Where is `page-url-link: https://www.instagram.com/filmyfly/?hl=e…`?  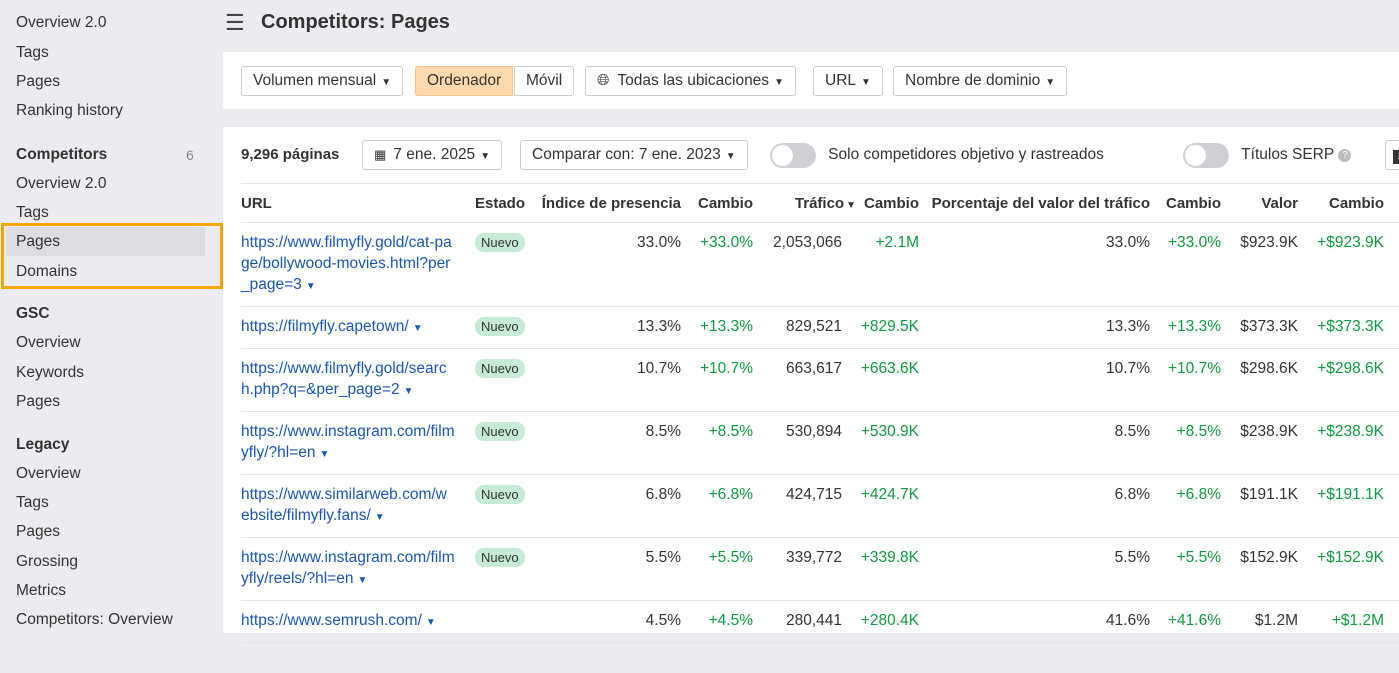 page-url-link: https://www.instagram.com/filmyfly/?hl=e… is located at coordinates (348, 442).